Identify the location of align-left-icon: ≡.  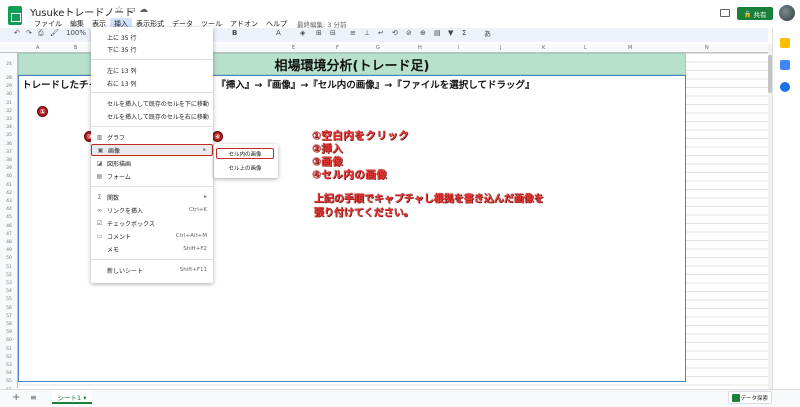
(353, 33).